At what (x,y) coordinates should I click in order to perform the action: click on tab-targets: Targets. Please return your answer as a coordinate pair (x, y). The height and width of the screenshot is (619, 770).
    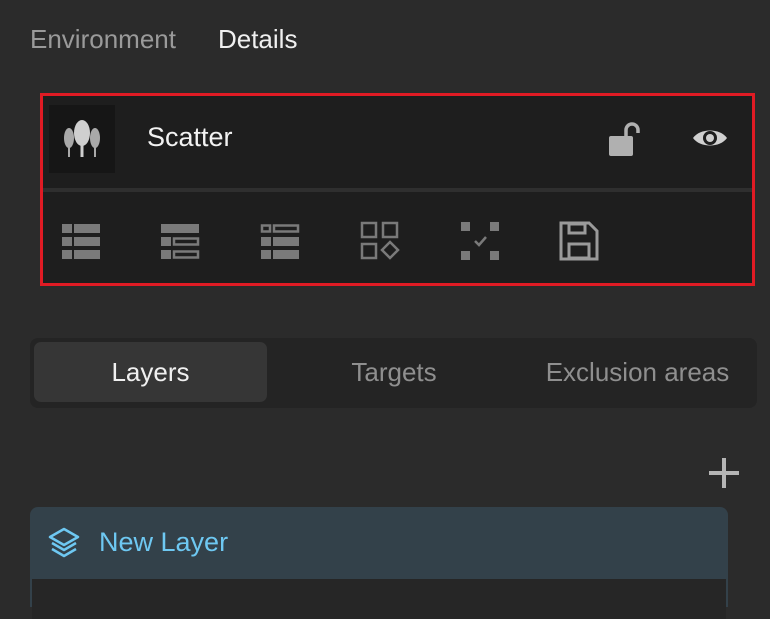
    Looking at the image, I should click on (394, 372).